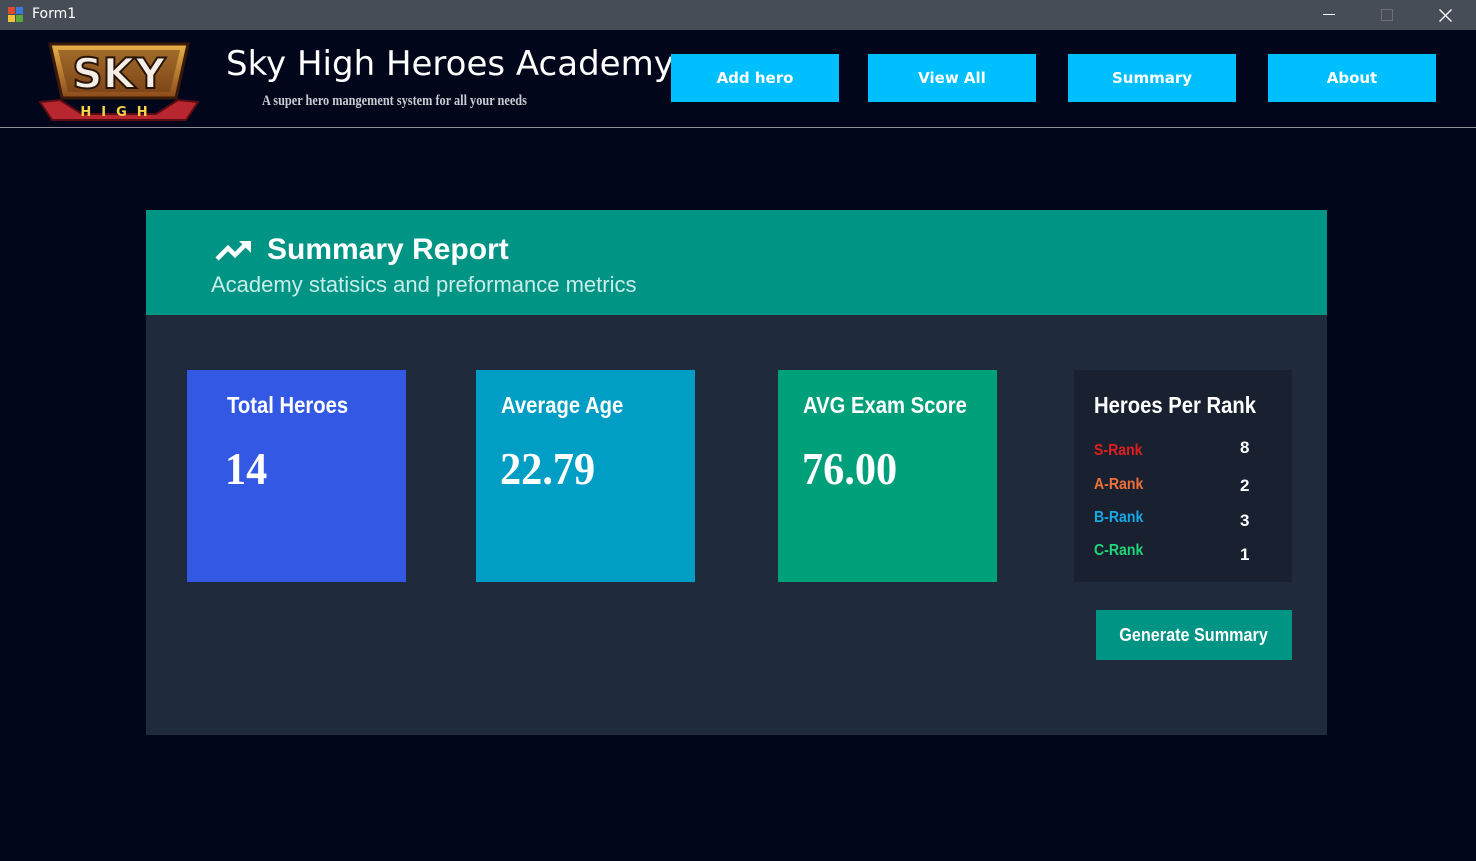 This screenshot has height=861, width=1476. I want to click on app-title: Sky High Heroes Academy, so click(450, 64).